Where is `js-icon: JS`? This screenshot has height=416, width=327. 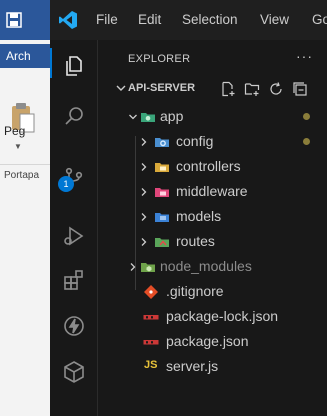 js-icon: JS is located at coordinates (151, 365).